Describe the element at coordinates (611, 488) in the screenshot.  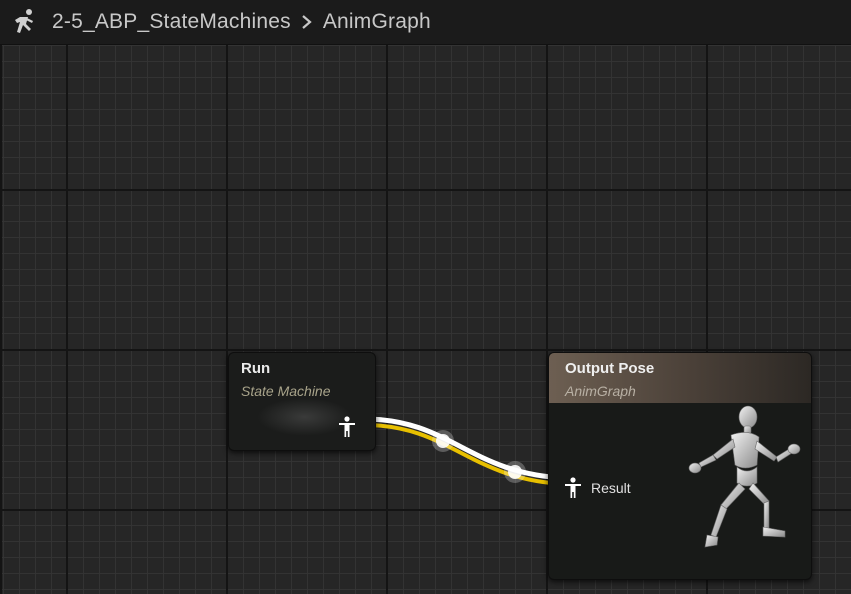
I see `result-pin-label: Result` at that location.